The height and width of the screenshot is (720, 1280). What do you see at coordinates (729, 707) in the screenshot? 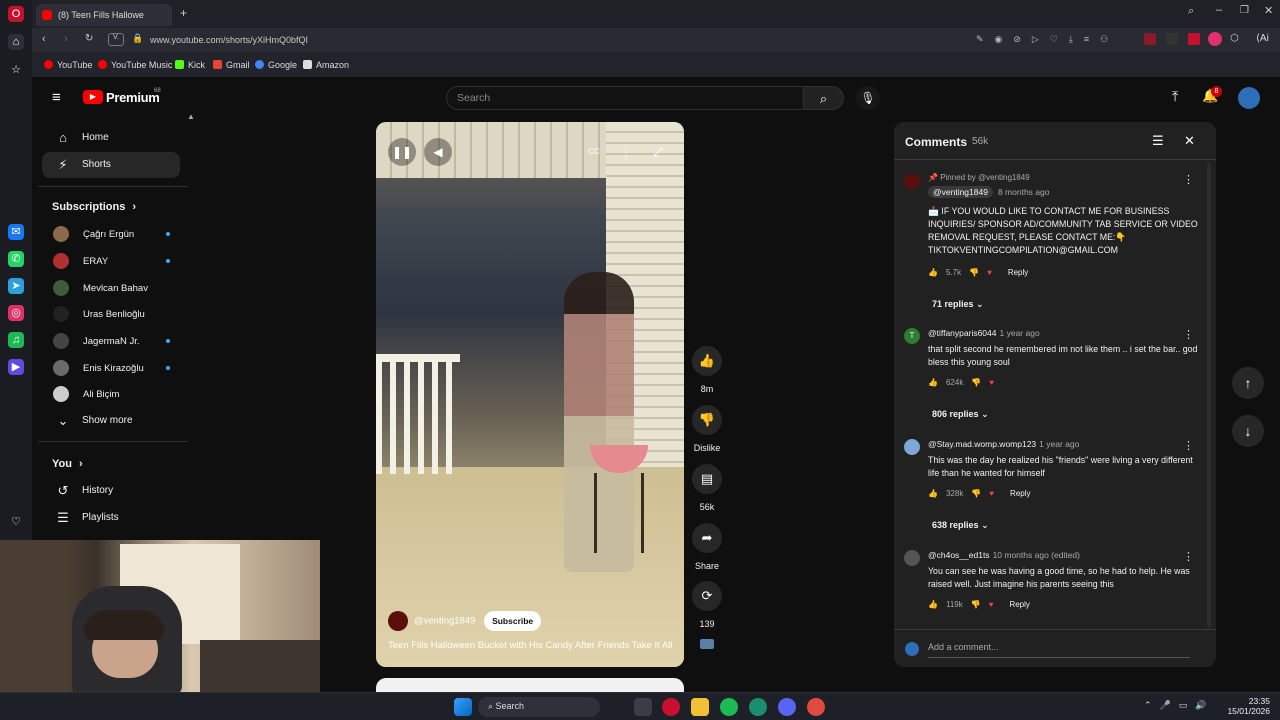
I see `spotify-icon` at bounding box center [729, 707].